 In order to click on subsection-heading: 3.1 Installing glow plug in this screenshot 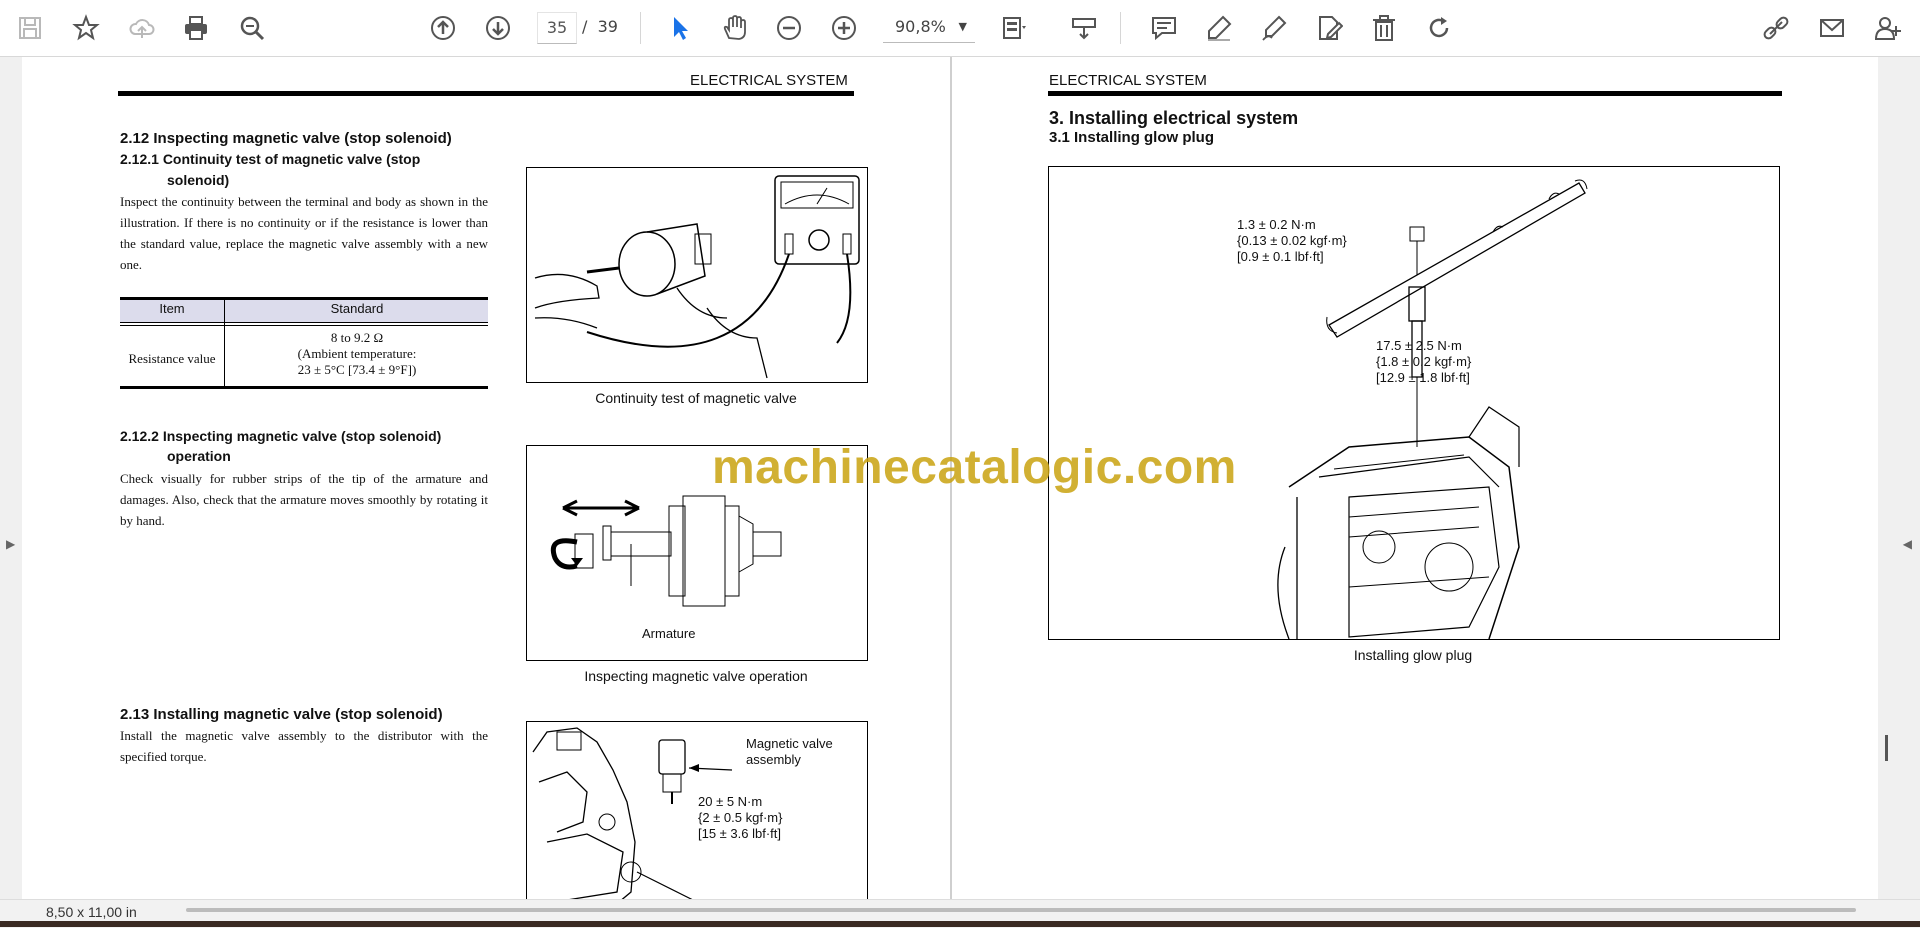, I will do `click(1132, 137)`.